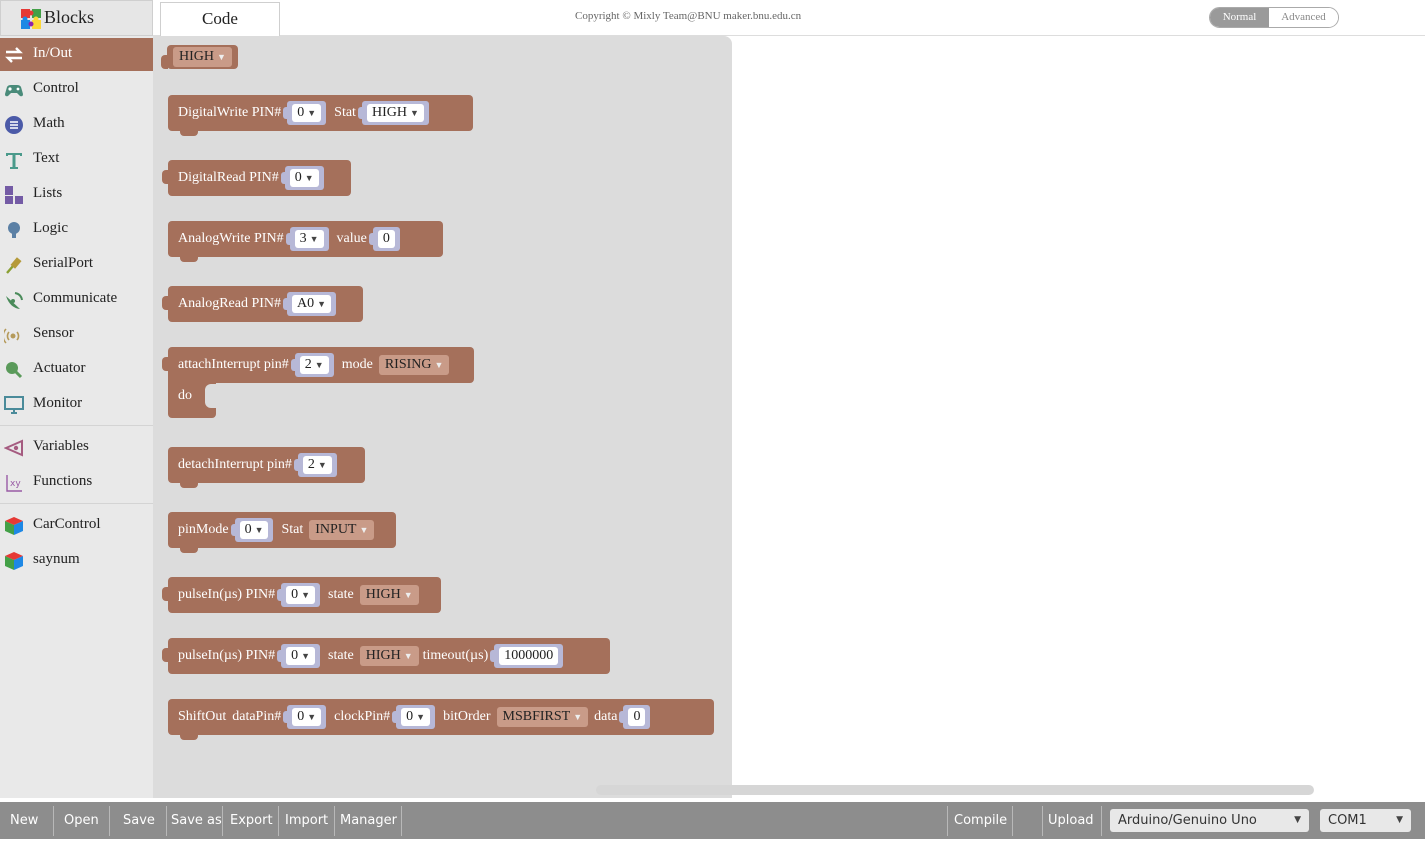 Image resolution: width=1425 pixels, height=841 pixels. What do you see at coordinates (76, 54) in the screenshot?
I see `sidebar-item-inout: In/Out` at bounding box center [76, 54].